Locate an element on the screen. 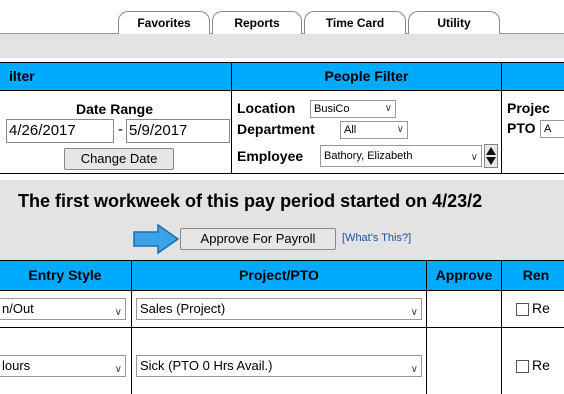 This screenshot has width=564, height=394. pto-value: A is located at coordinates (548, 129).